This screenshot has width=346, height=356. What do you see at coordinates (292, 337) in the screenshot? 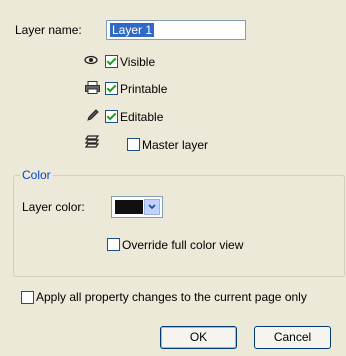
I see `cancel-button: Cancel` at bounding box center [292, 337].